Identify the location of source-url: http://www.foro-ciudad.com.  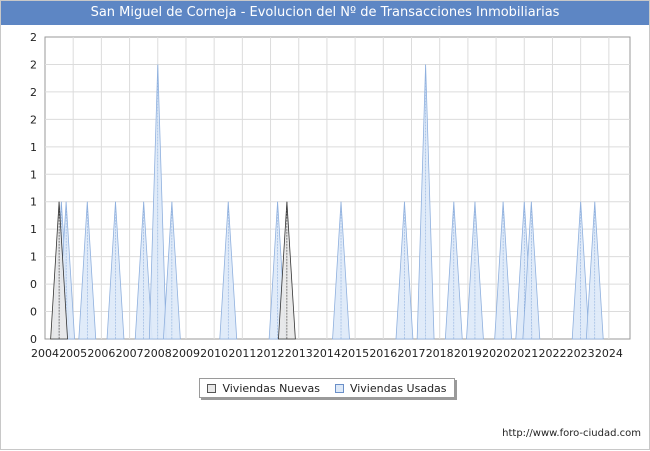
(571, 433).